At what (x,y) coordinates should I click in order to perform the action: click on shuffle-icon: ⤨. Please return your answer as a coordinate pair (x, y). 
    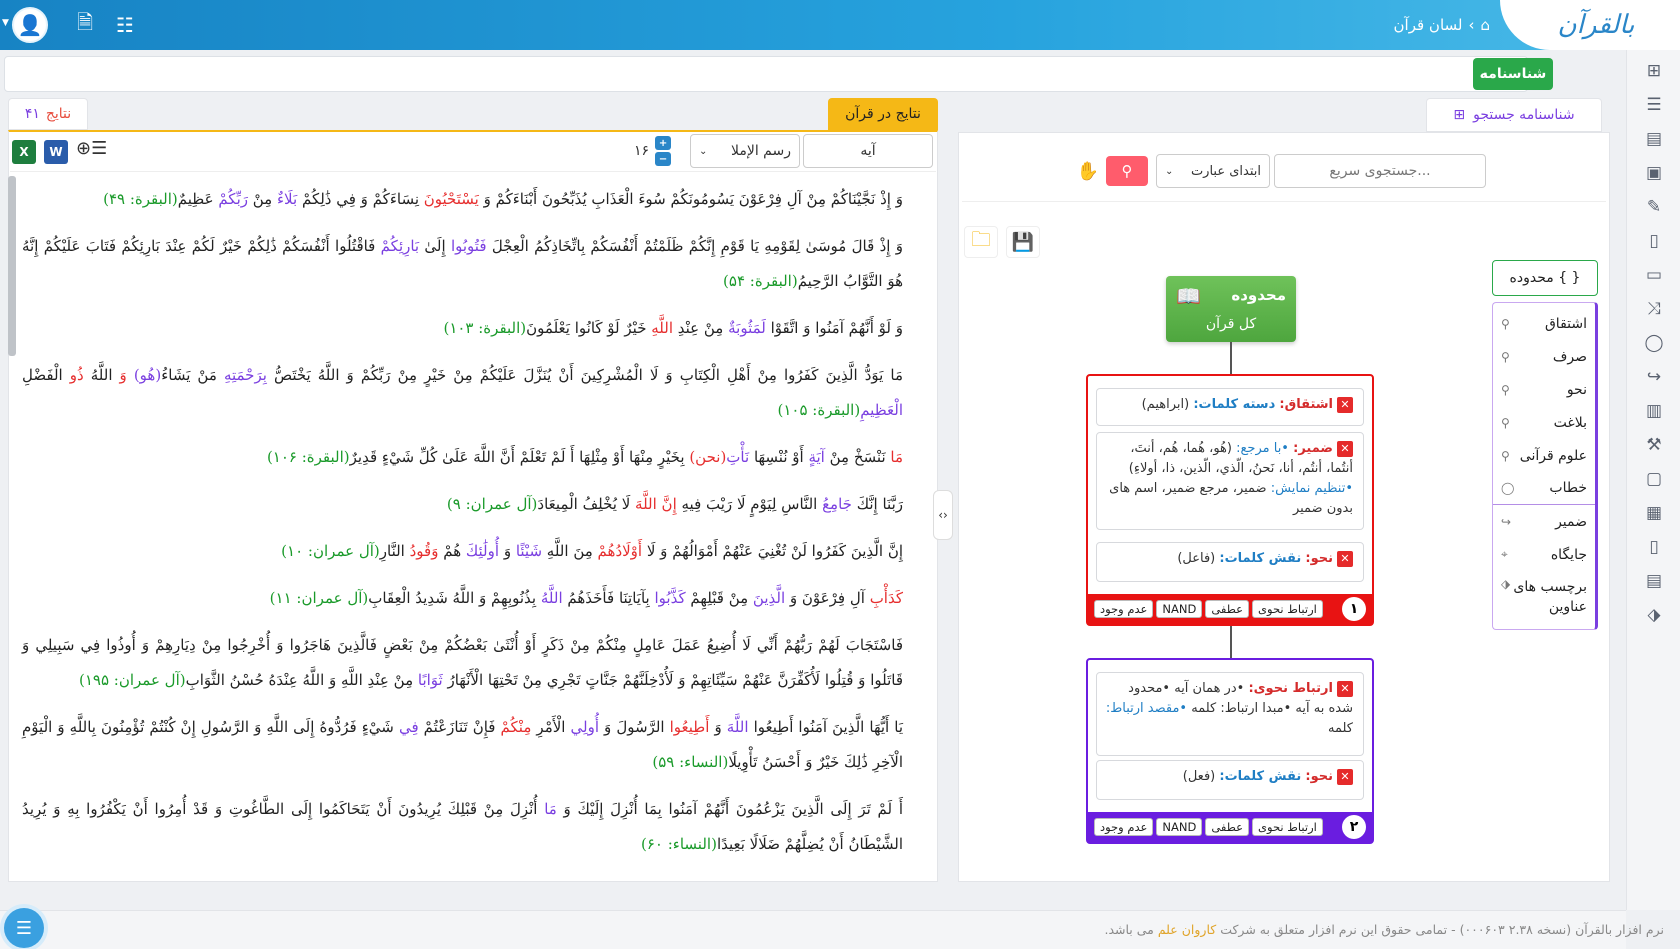
    Looking at the image, I should click on (1653, 309).